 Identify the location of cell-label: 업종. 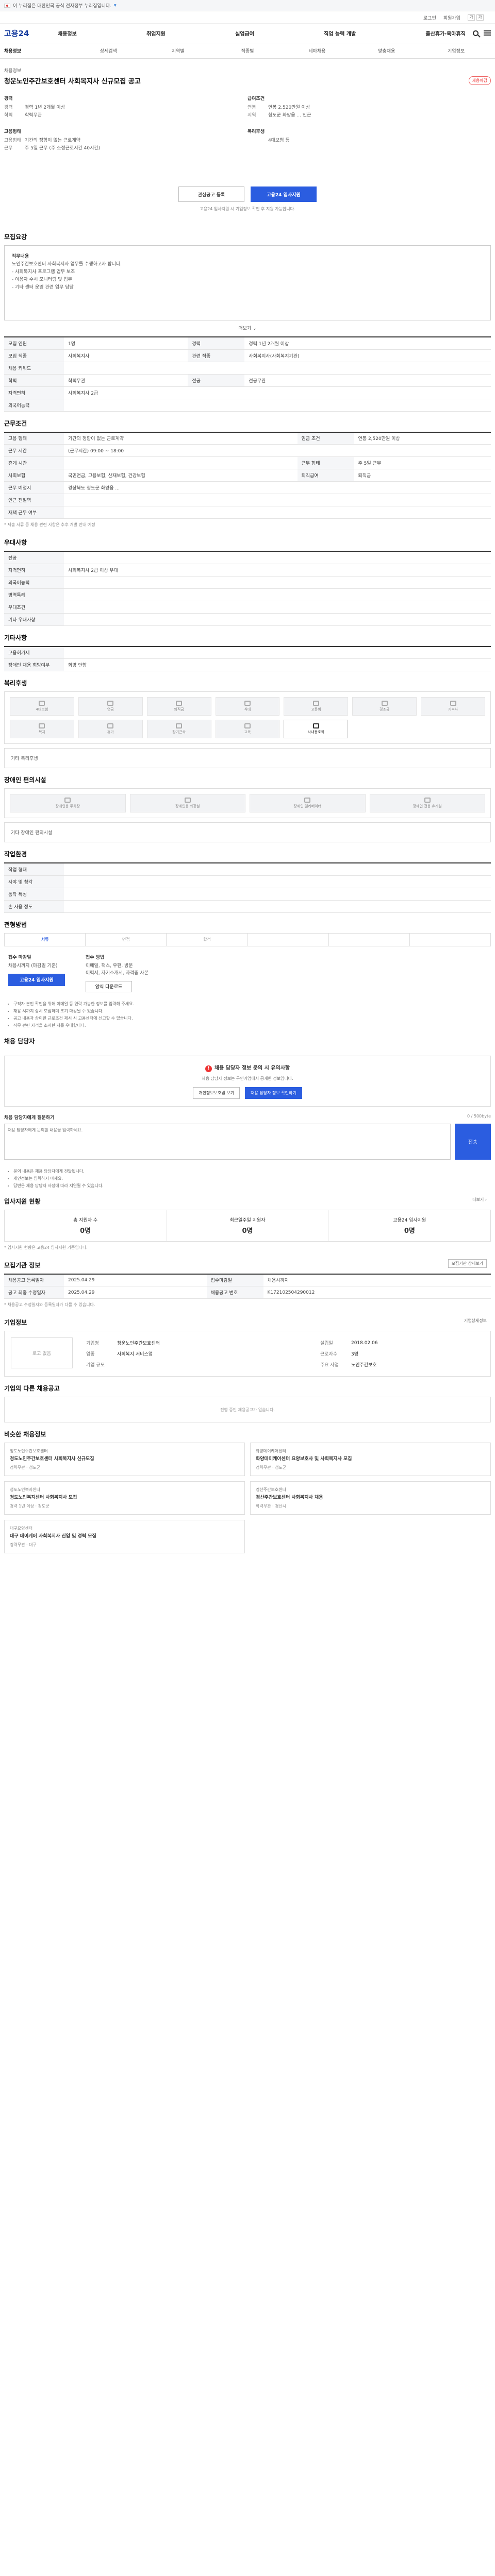
(91, 1354).